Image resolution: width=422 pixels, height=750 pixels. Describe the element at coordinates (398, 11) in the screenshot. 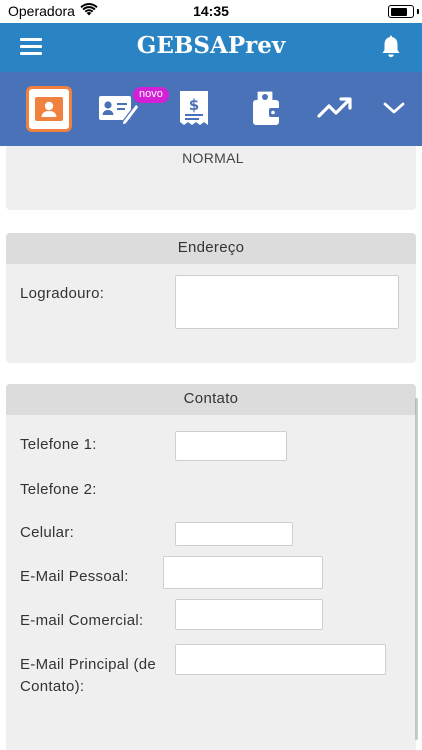

I see `battery-level` at that location.